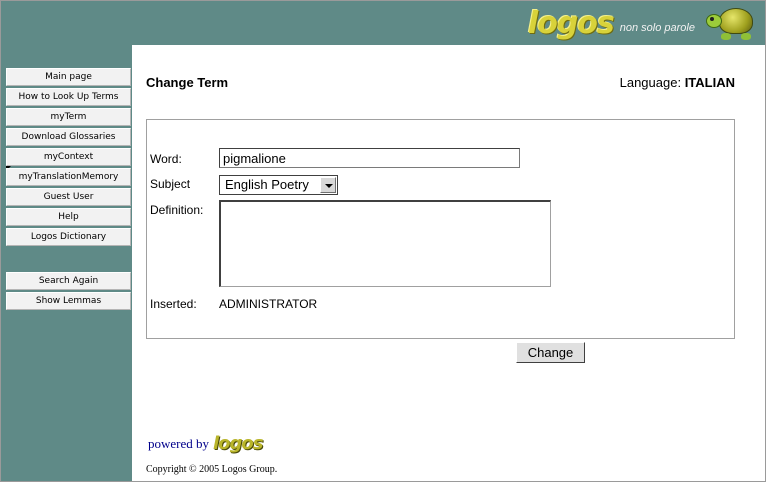  What do you see at coordinates (650, 82) in the screenshot?
I see `language-label: Language:` at bounding box center [650, 82].